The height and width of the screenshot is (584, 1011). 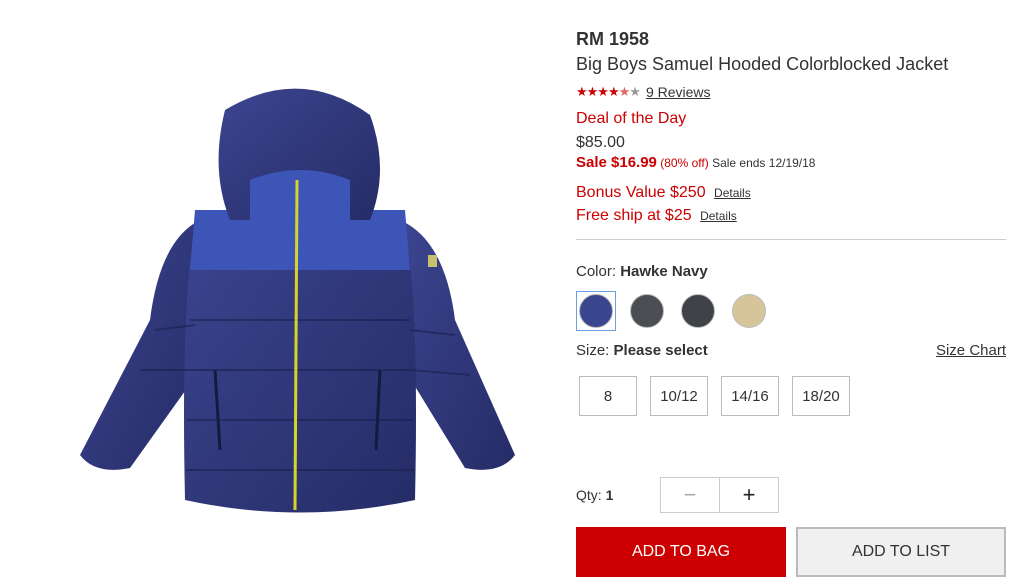 I want to click on size-label-group: Size: Please select, so click(x=642, y=351).